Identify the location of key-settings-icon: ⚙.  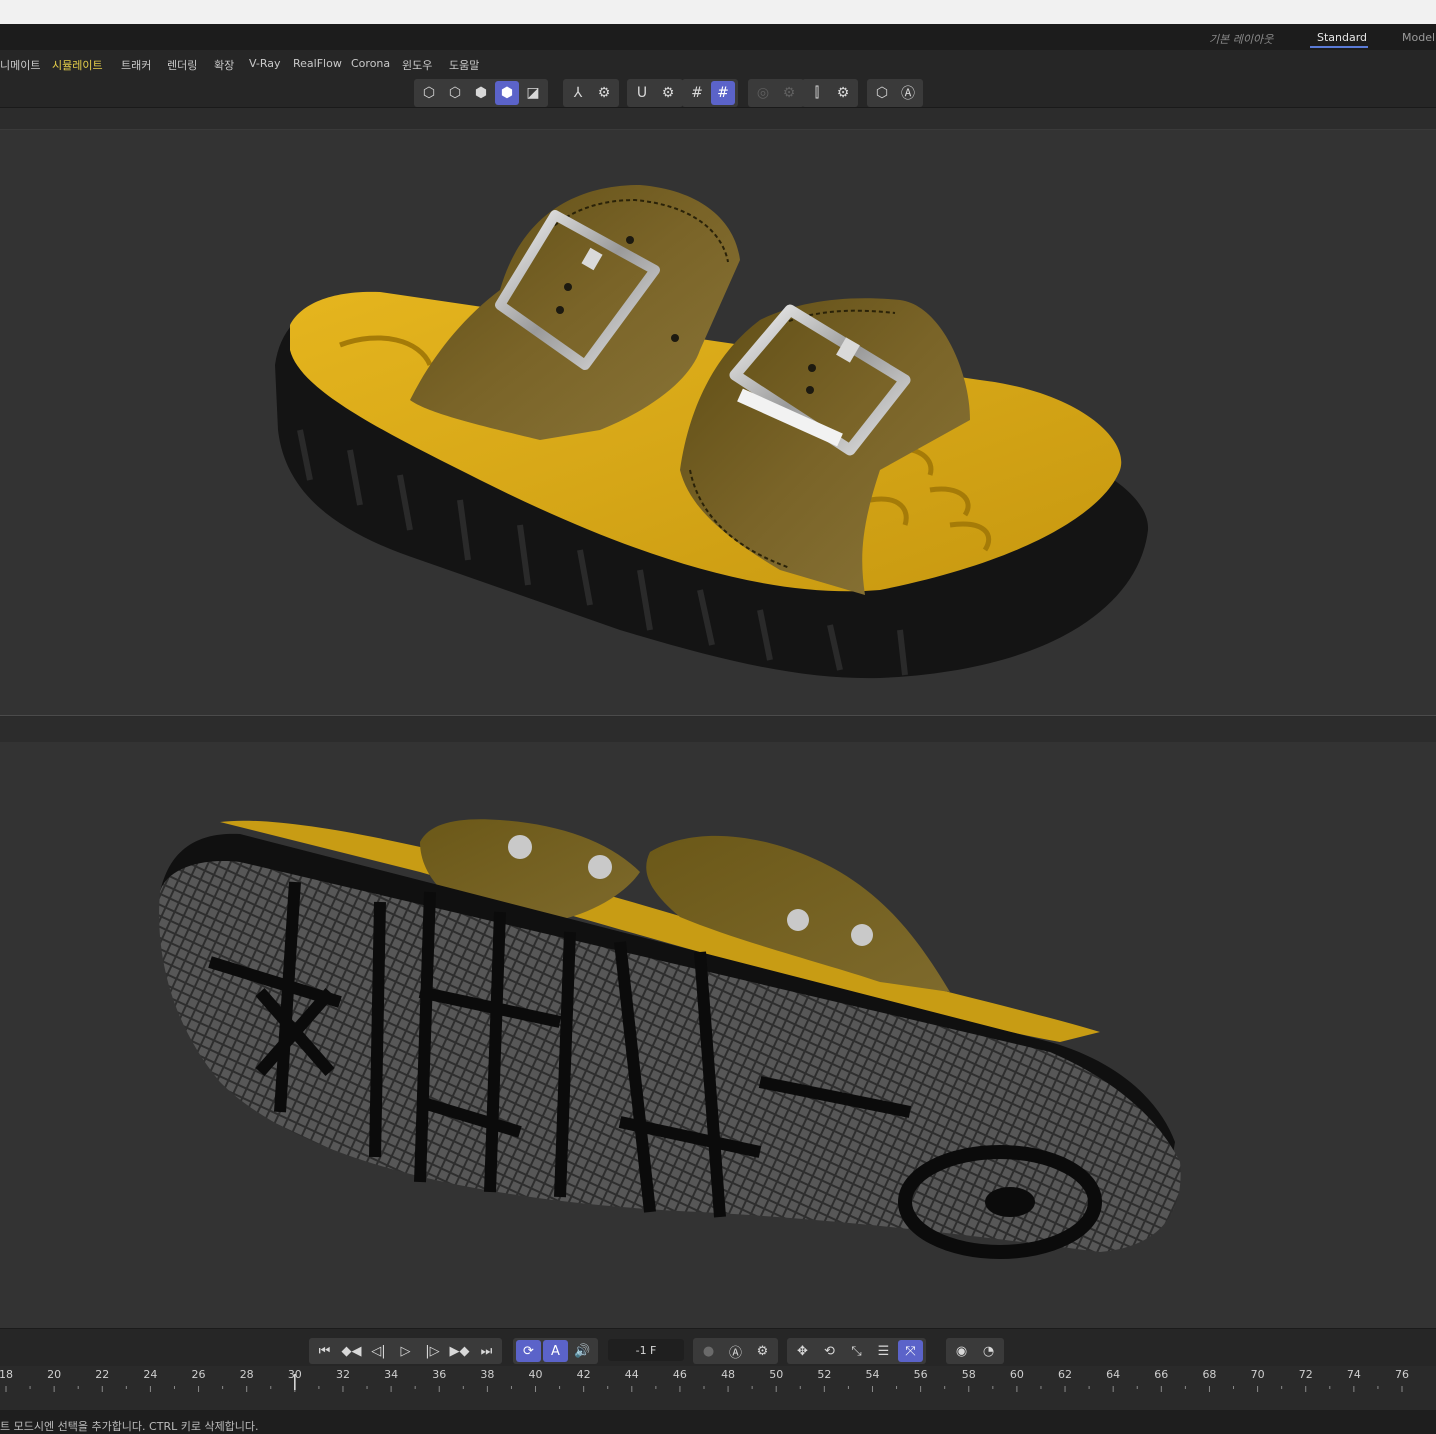
(762, 1351).